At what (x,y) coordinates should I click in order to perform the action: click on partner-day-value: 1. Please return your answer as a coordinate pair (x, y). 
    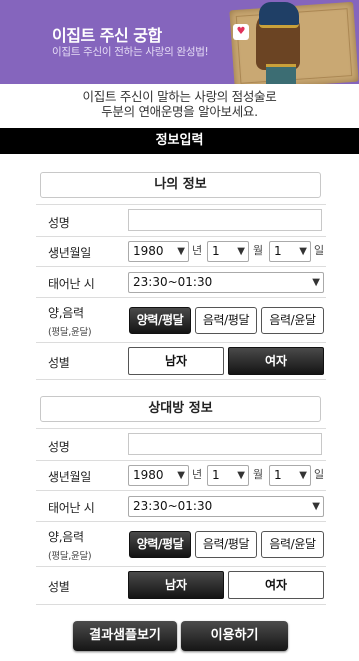
    Looking at the image, I should click on (278, 475).